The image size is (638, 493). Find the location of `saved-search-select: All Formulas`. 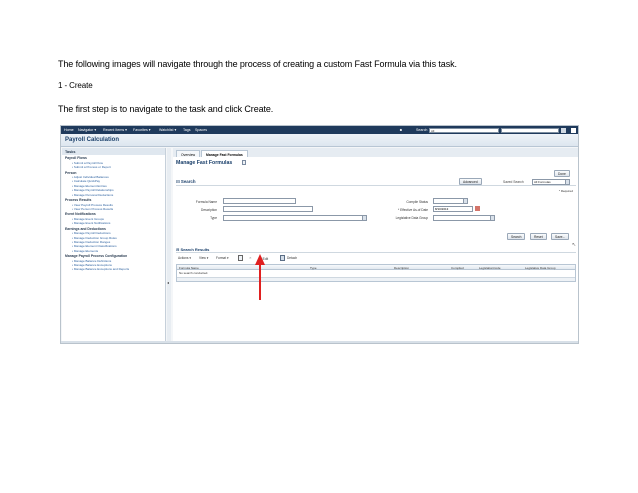

saved-search-select: All Formulas is located at coordinates (551, 182).